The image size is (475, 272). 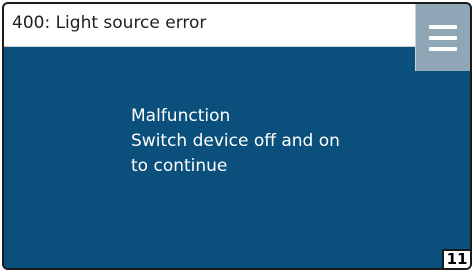 I want to click on message-line-3: to continue, so click(x=179, y=166).